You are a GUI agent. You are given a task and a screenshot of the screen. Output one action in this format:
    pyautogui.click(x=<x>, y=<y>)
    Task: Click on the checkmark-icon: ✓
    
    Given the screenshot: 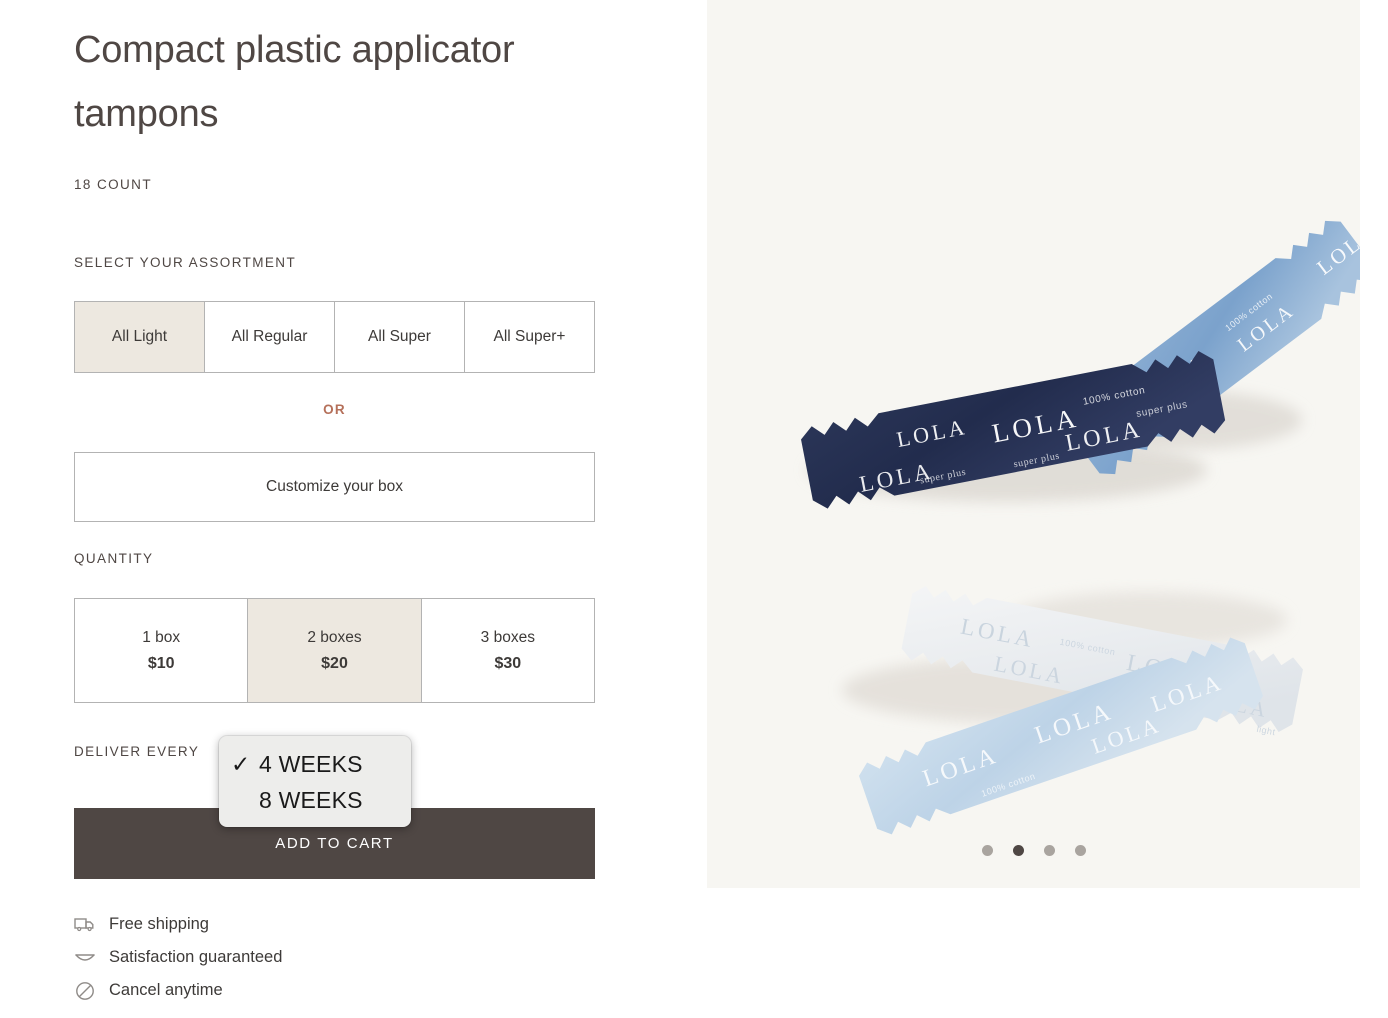 What is the action you would take?
    pyautogui.click(x=241, y=763)
    